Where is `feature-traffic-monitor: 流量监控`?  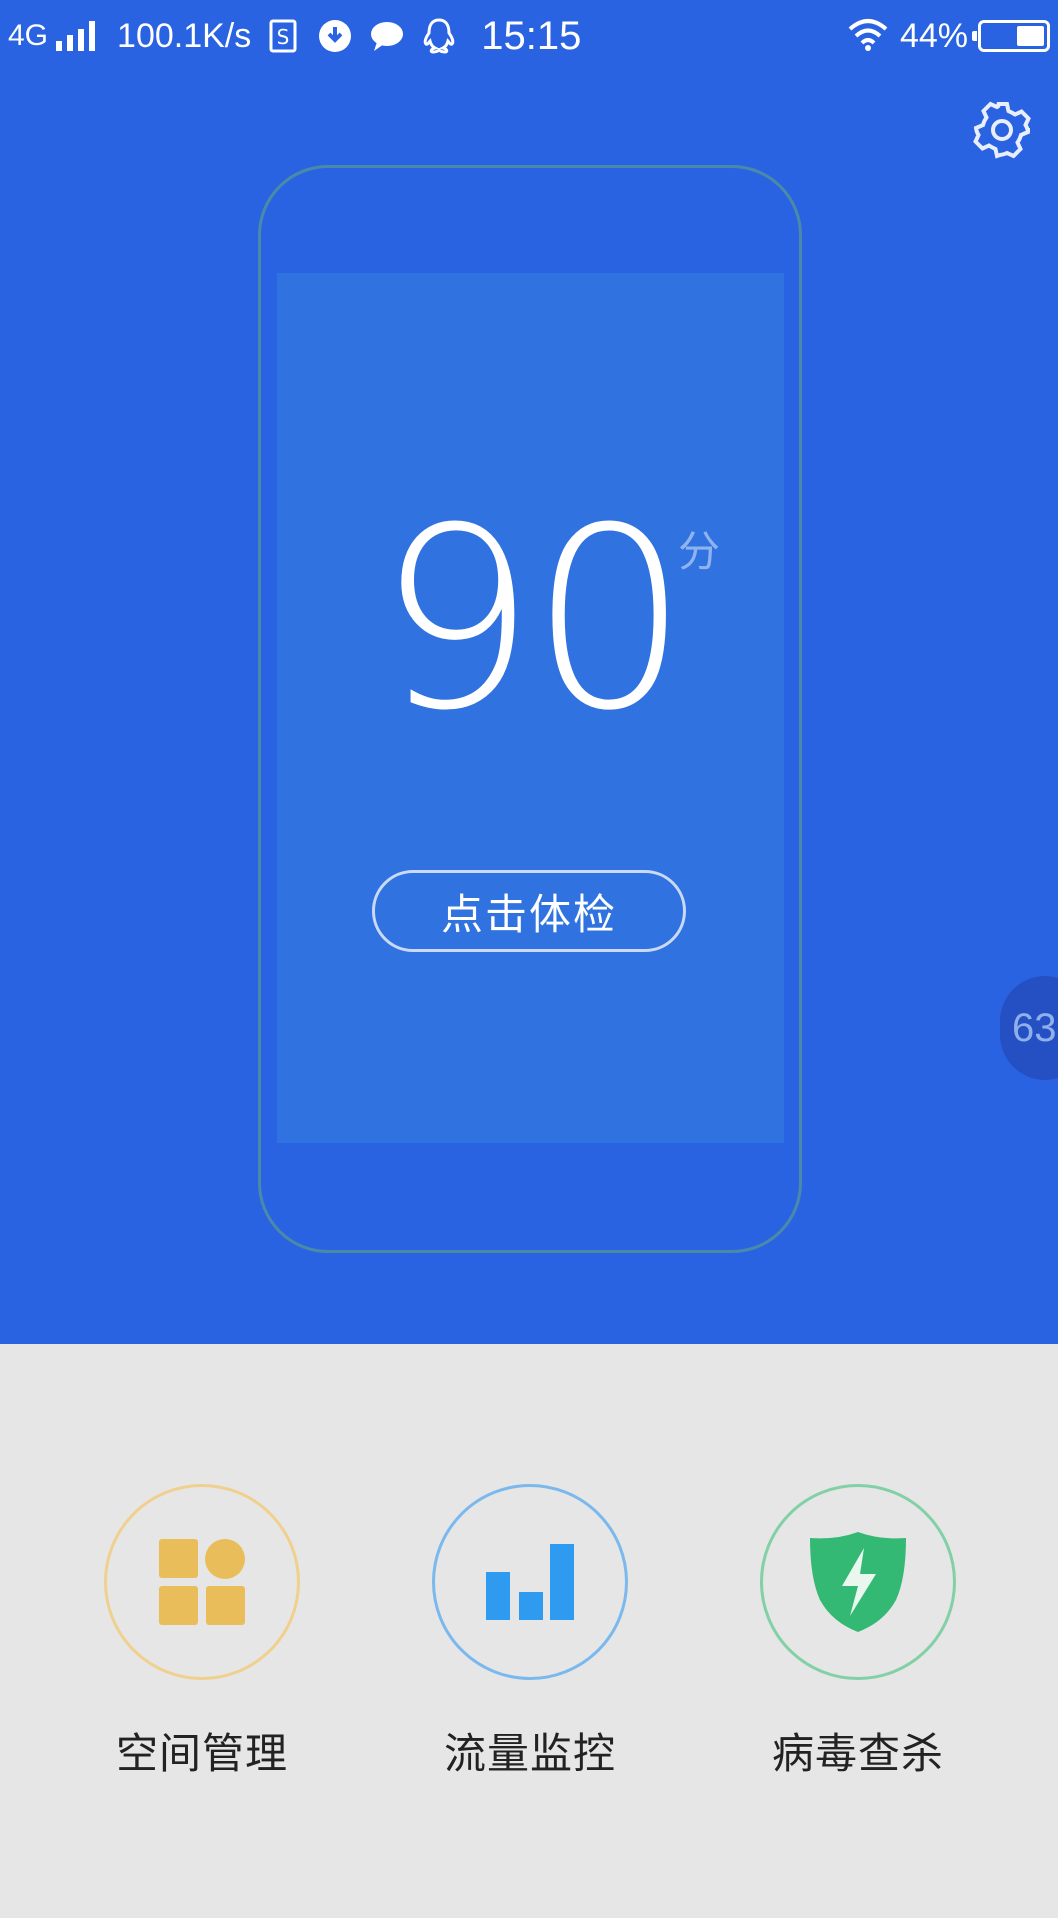
feature-traffic-monitor: 流量监控 is located at coordinates (530, 1634).